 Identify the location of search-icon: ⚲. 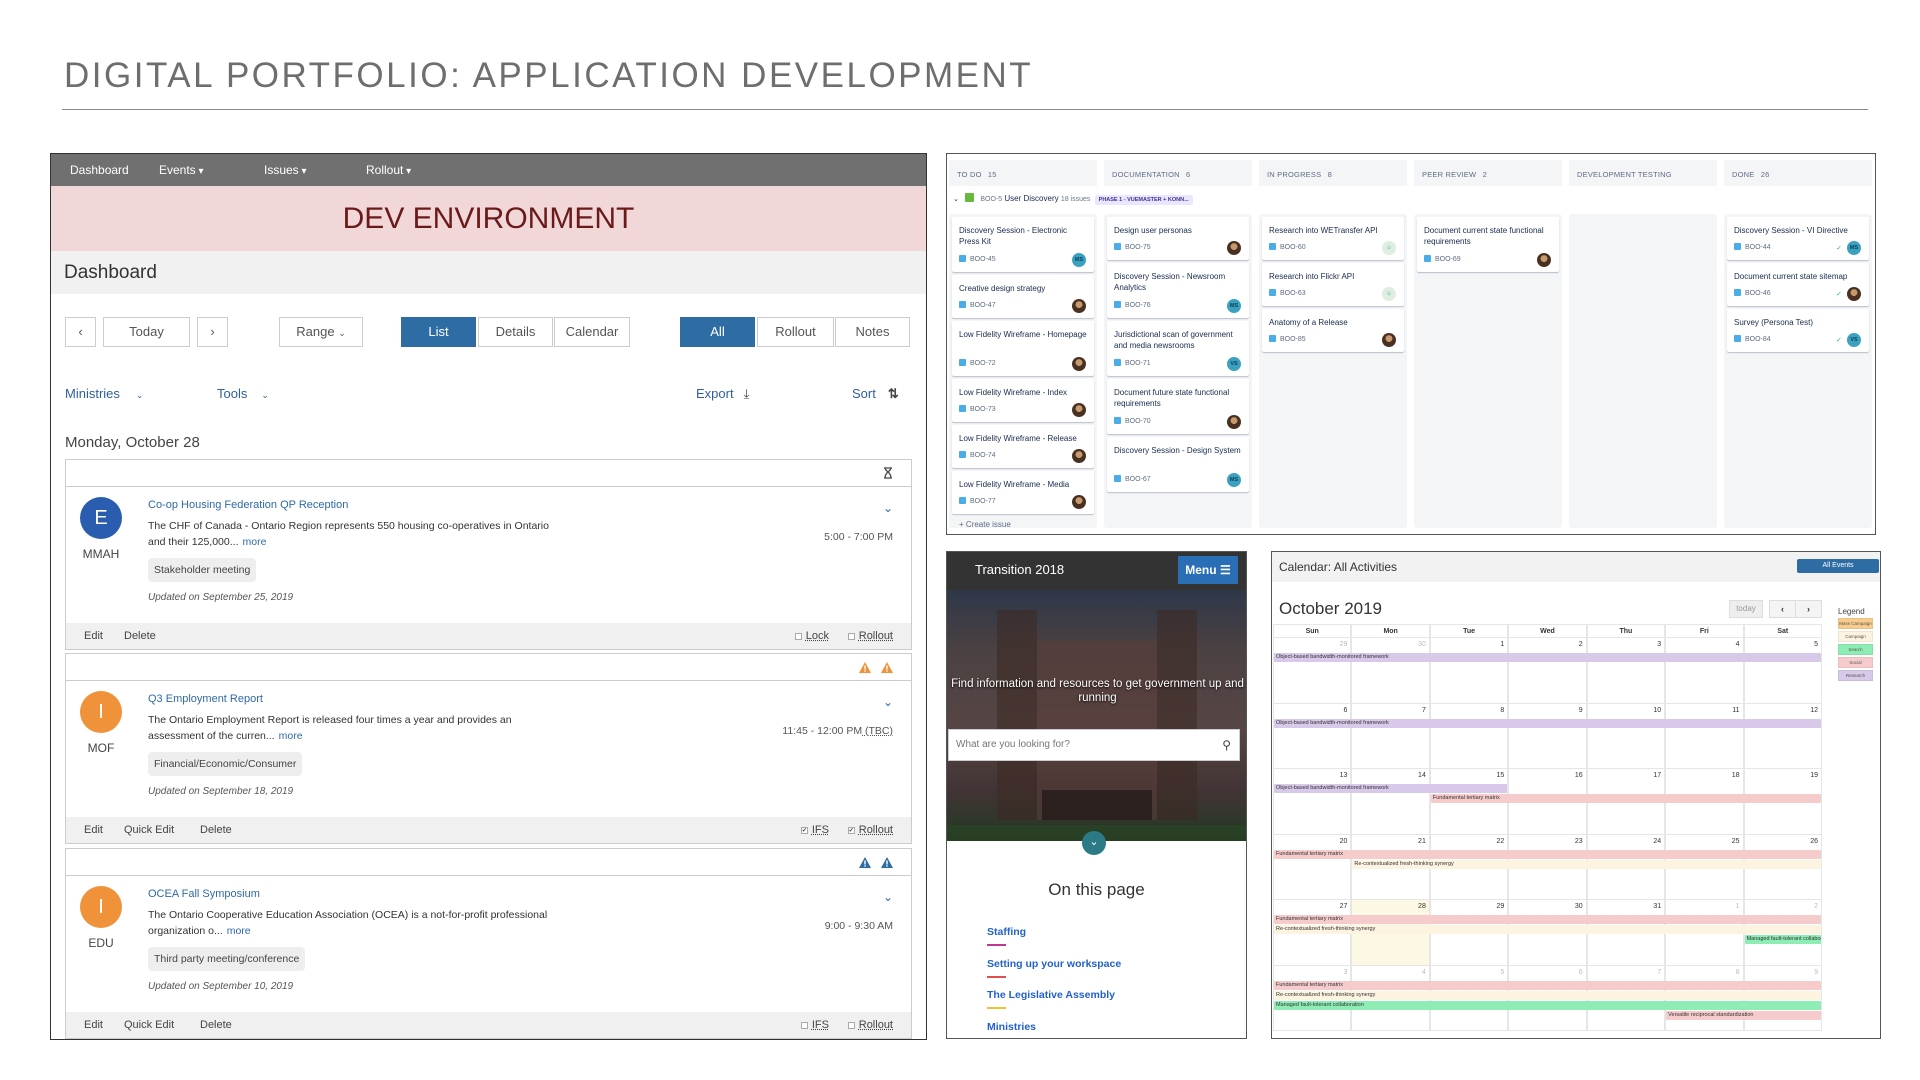
(1226, 745).